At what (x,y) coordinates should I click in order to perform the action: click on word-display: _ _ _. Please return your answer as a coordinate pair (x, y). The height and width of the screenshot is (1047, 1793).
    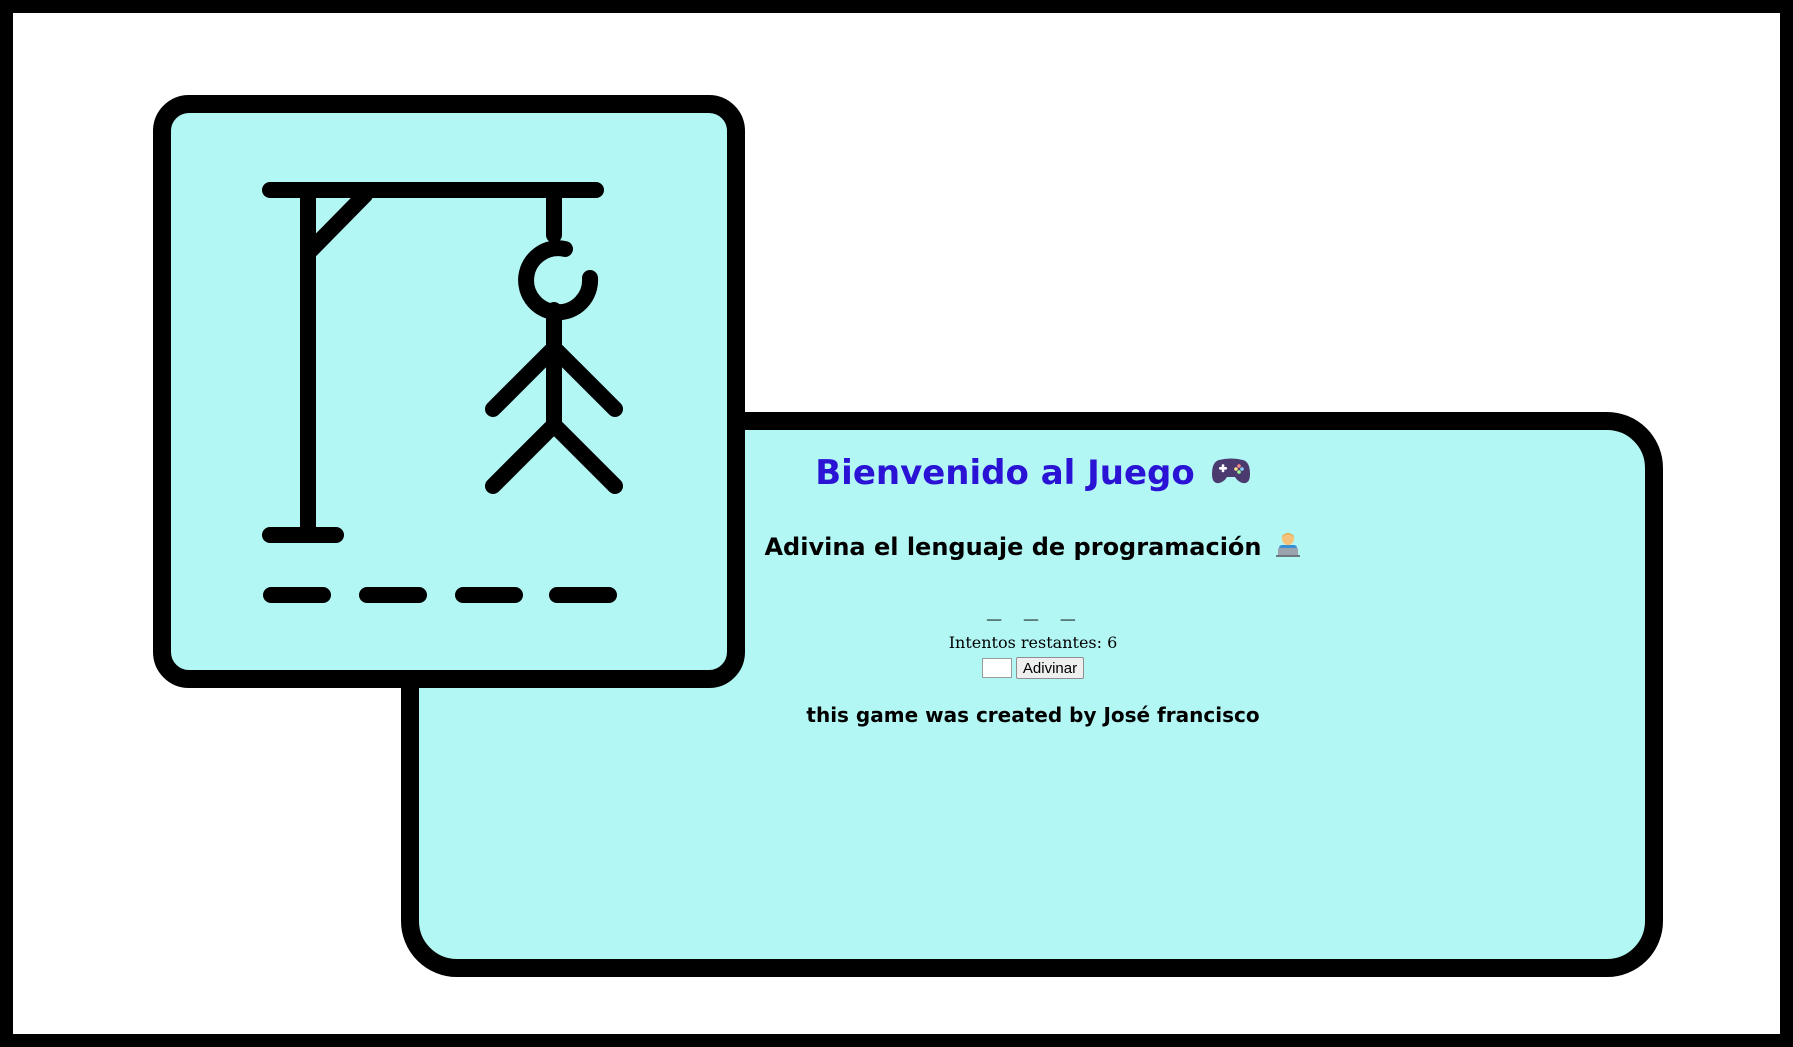
    Looking at the image, I should click on (1033, 607).